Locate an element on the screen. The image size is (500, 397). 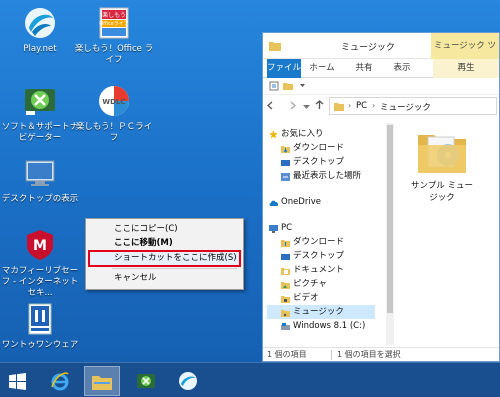
play-net-button is located at coordinates (188, 381).